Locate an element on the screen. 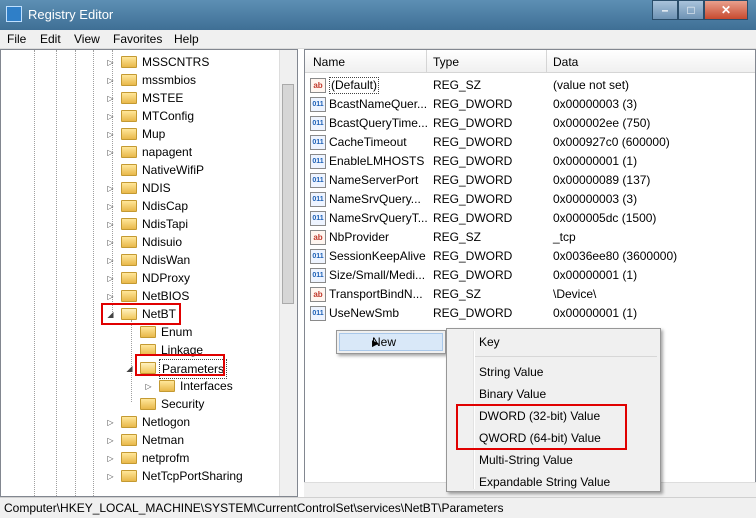 The width and height of the screenshot is (756, 518). value-row: ab TransportBindN... REG_SZ \Device\ is located at coordinates (530, 294).